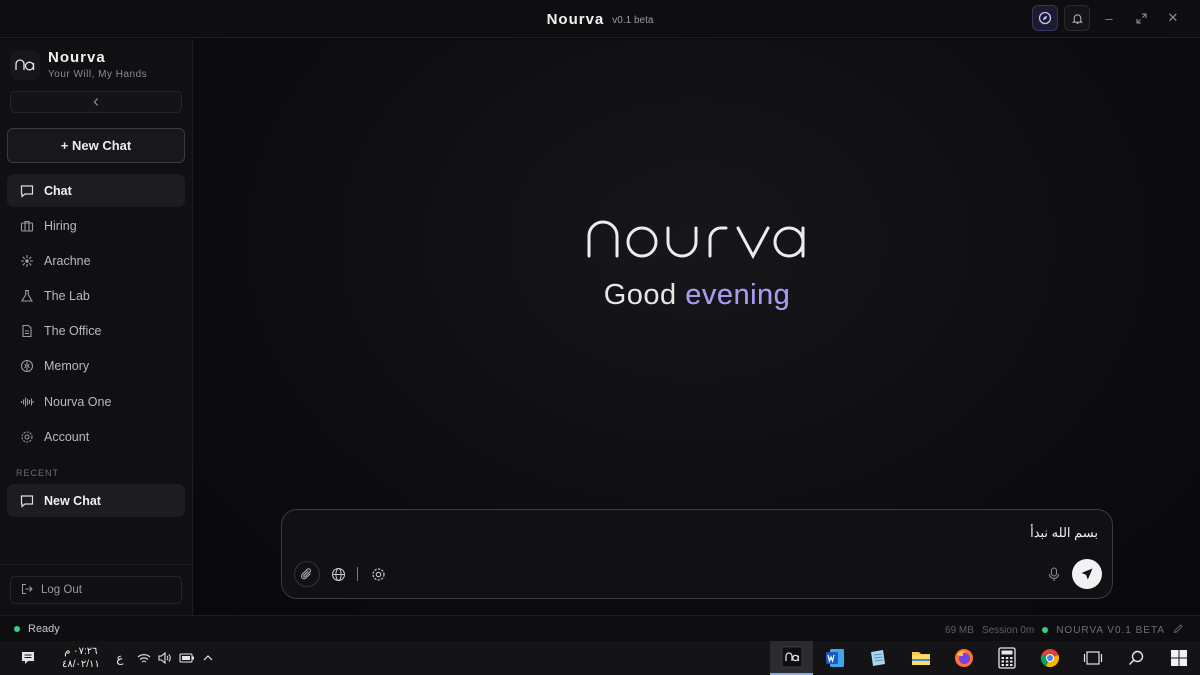  Describe the element at coordinates (144, 658) in the screenshot. I see `wifi-icon` at that location.